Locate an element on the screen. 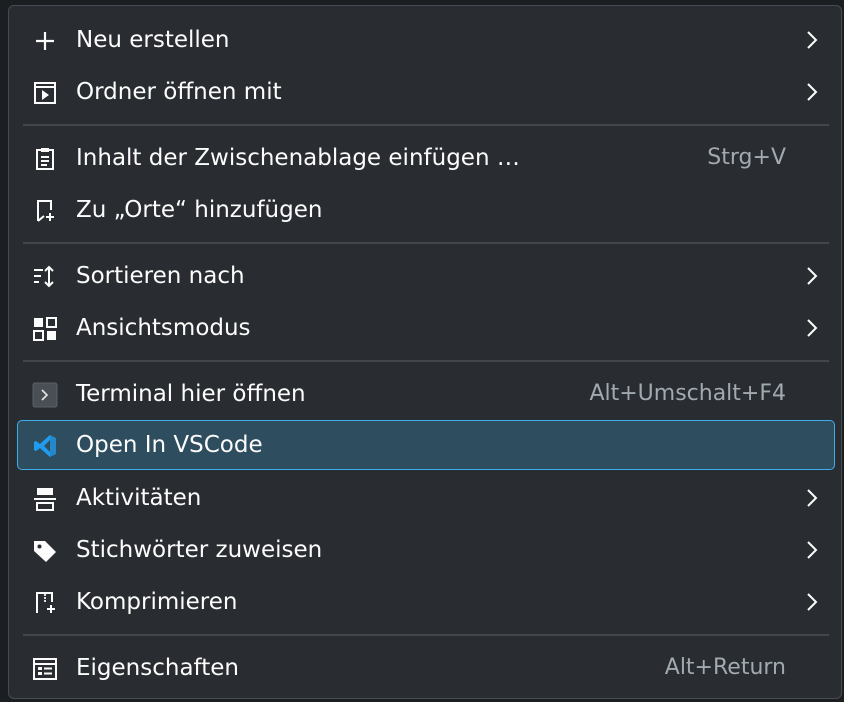 This screenshot has height=702, width=844. menu-item-label: Komprimieren is located at coordinates (157, 602).